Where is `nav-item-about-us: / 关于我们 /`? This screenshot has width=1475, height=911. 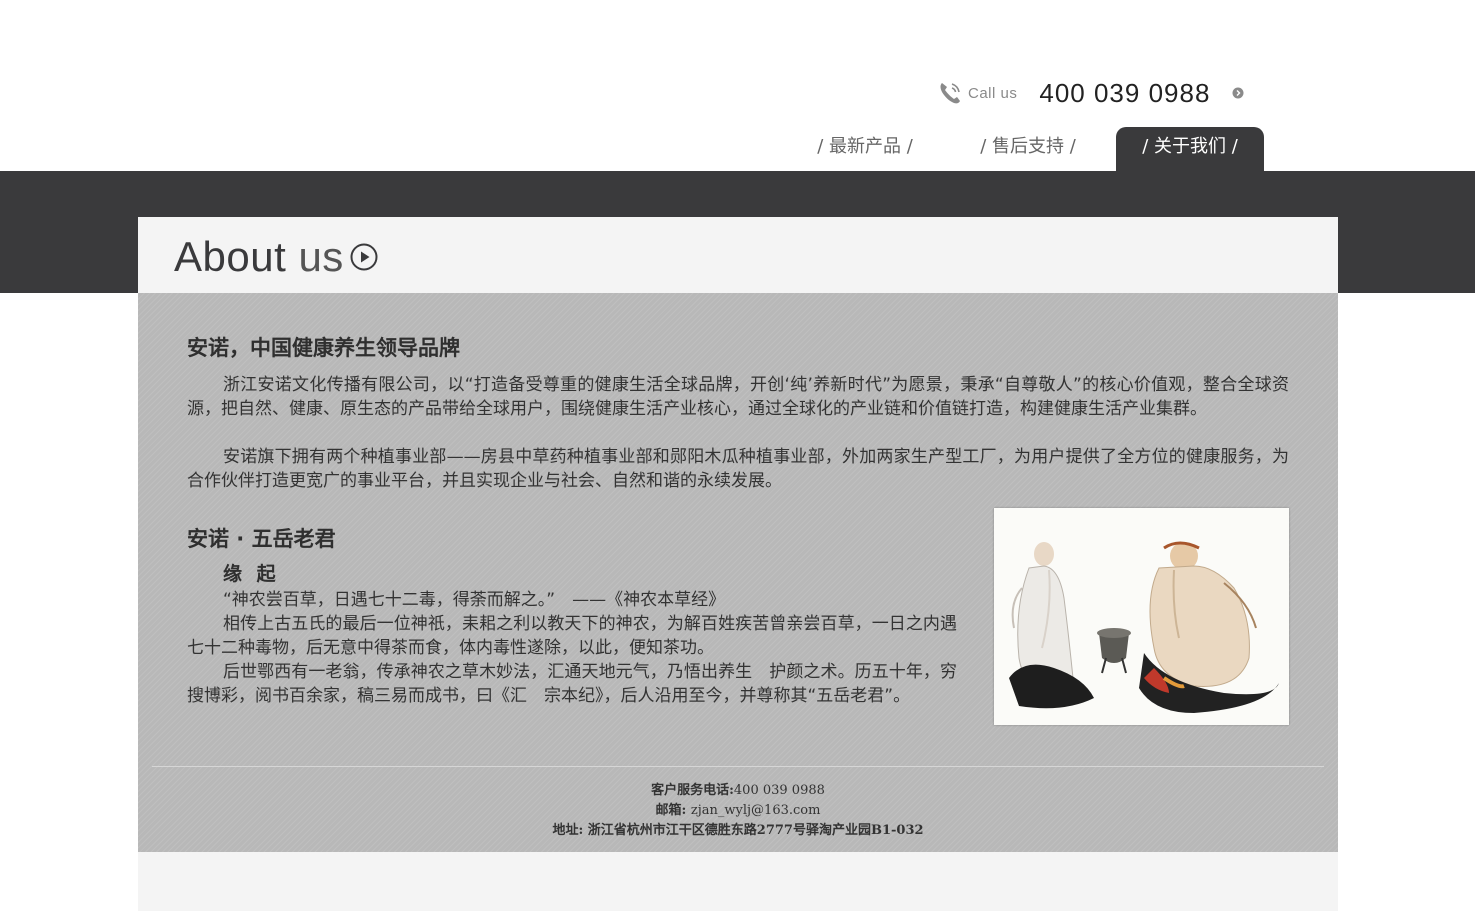 nav-item-about-us: / 关于我们 / is located at coordinates (1190, 149).